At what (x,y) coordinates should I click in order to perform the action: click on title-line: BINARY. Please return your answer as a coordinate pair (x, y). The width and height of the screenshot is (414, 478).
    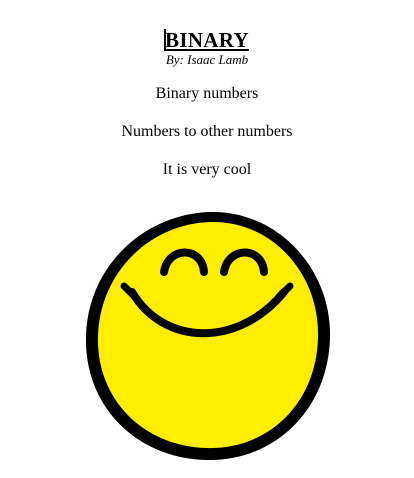
    Looking at the image, I should click on (207, 40).